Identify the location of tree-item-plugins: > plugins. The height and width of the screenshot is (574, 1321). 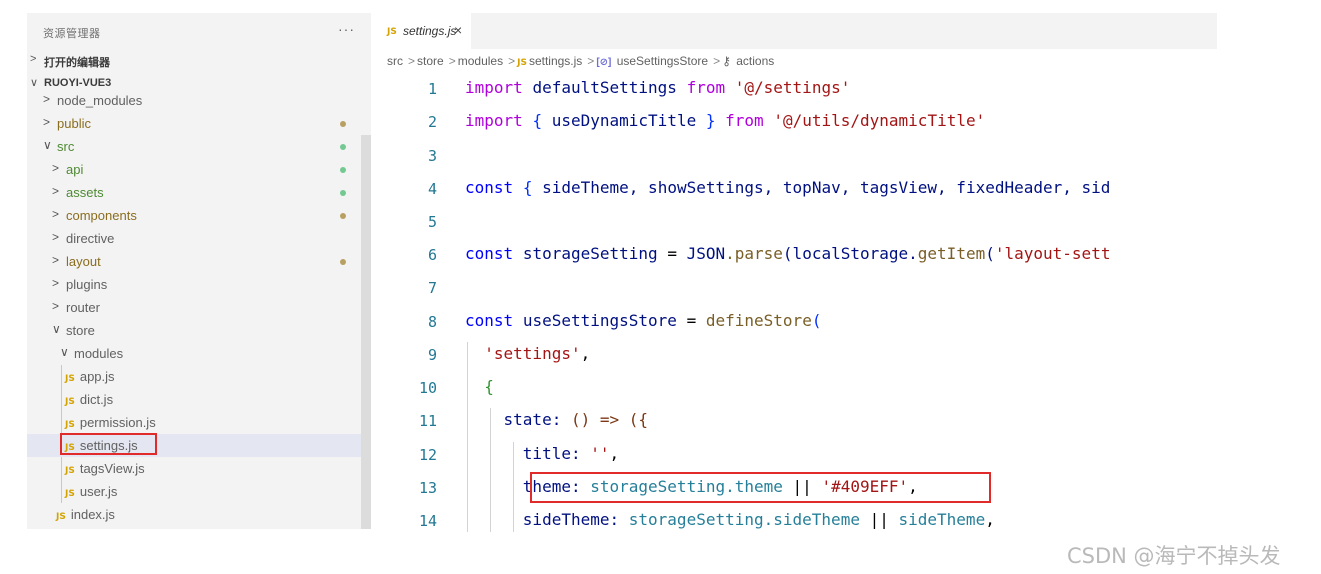
(194, 284).